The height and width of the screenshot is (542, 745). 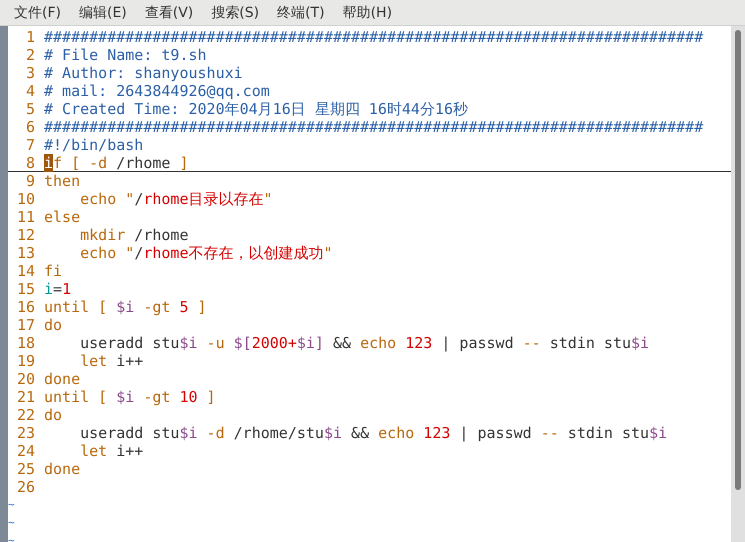 I want to click on line-number: 23, so click(x=25, y=433).